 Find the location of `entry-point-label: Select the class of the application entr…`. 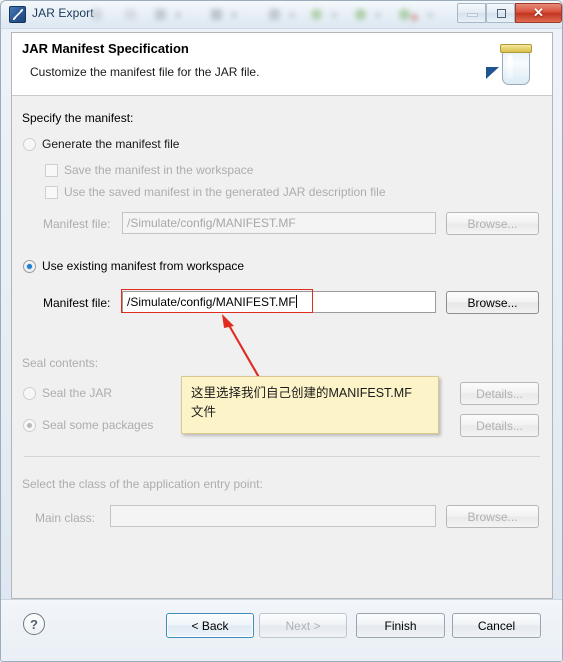

entry-point-label: Select the class of the application entr… is located at coordinates (142, 484).